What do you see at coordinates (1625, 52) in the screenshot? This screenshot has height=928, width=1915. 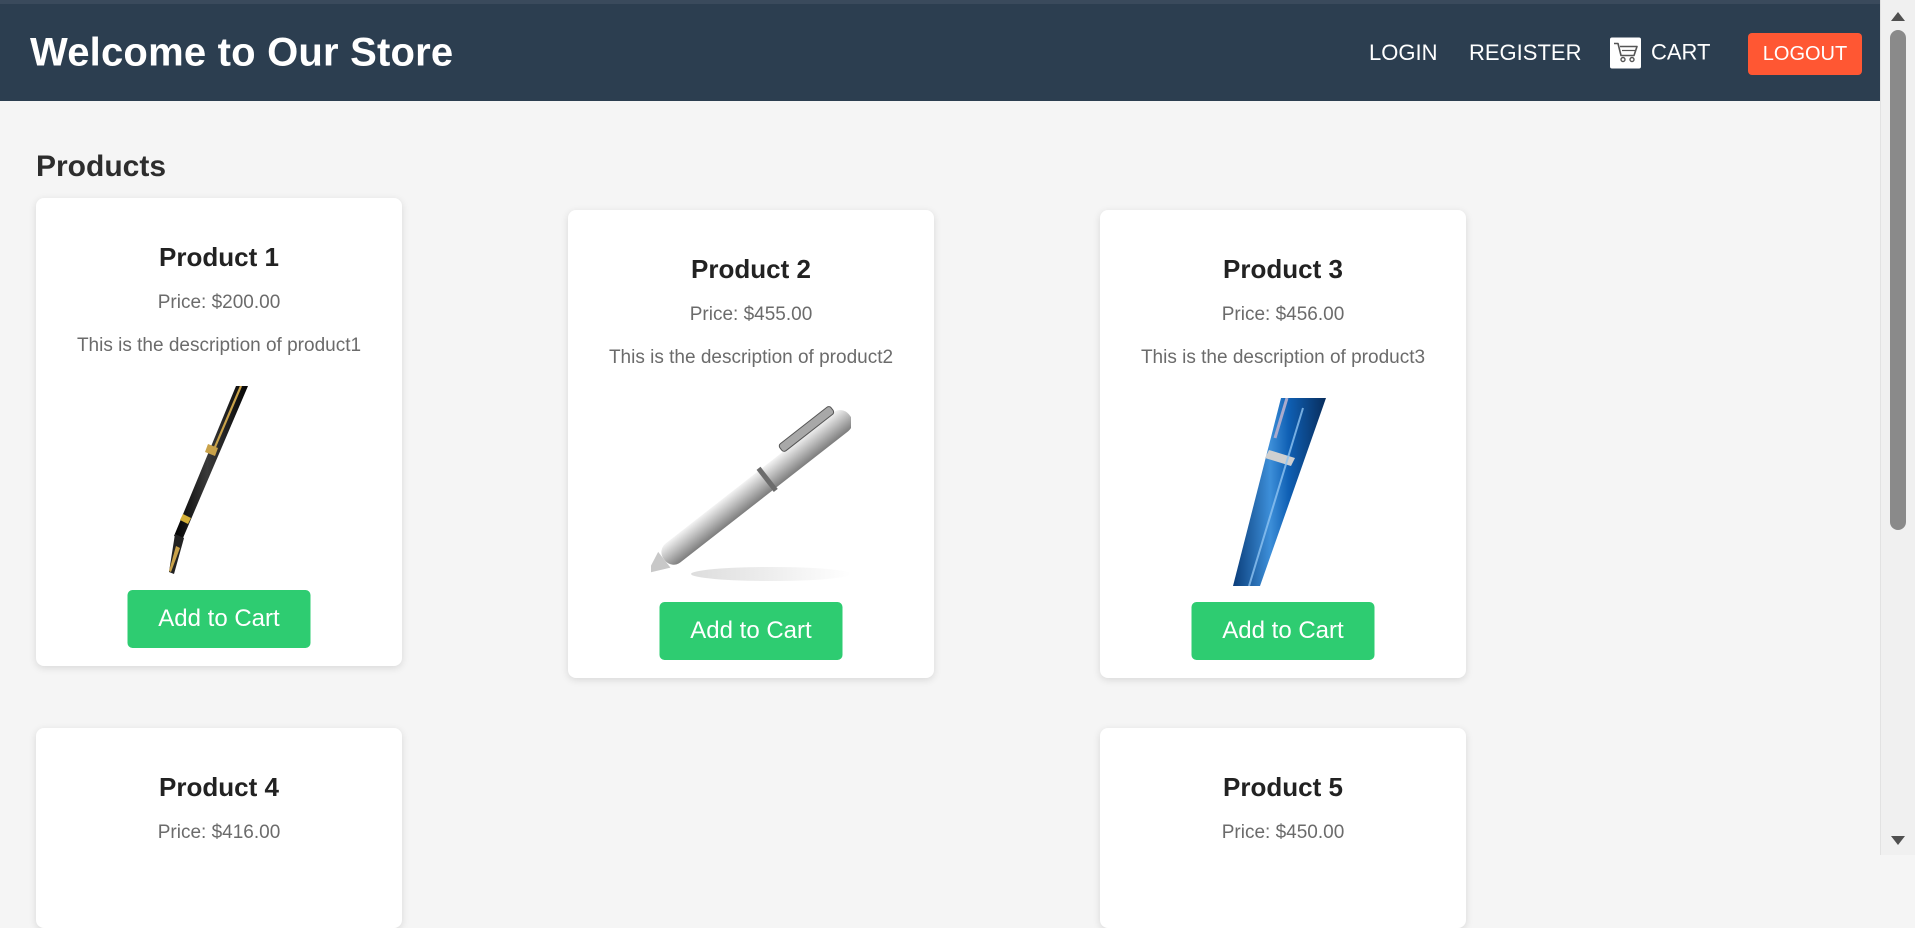 I see `cart-icon` at bounding box center [1625, 52].